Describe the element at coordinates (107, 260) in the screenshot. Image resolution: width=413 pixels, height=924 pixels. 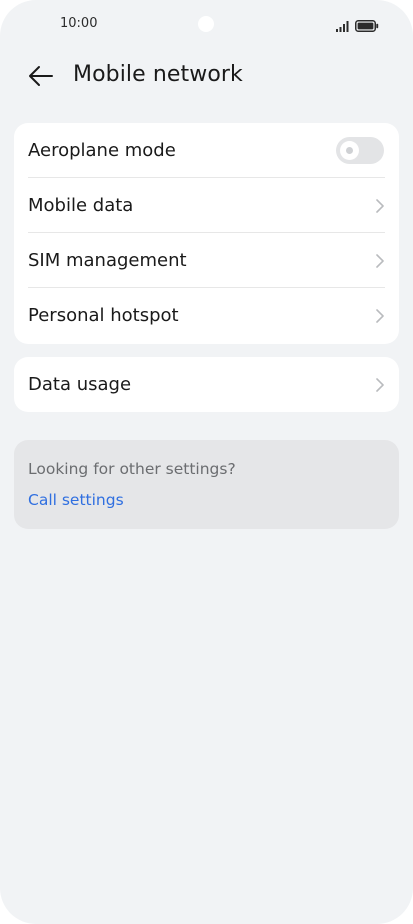
I see `row-label: SIM management` at that location.